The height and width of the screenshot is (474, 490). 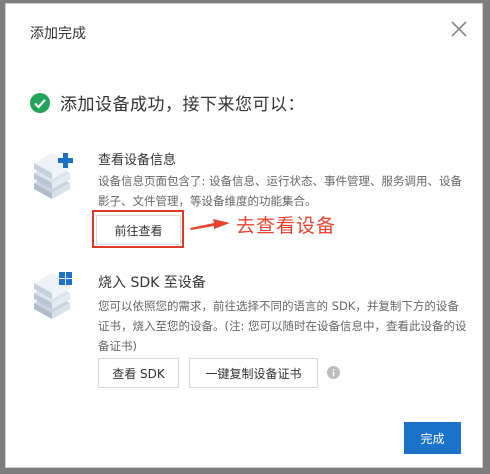 What do you see at coordinates (53, 176) in the screenshot?
I see `device-stack-add-icon` at bounding box center [53, 176].